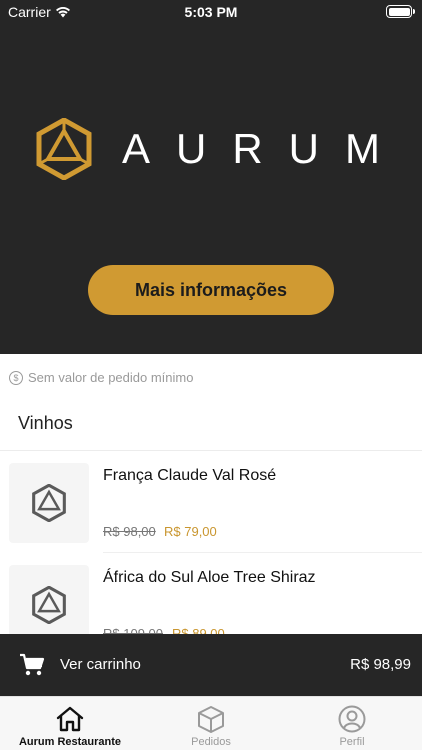 The image size is (422, 750). Describe the element at coordinates (111, 377) in the screenshot. I see `min-order-text: Sem valor de pedido mínimo` at that location.